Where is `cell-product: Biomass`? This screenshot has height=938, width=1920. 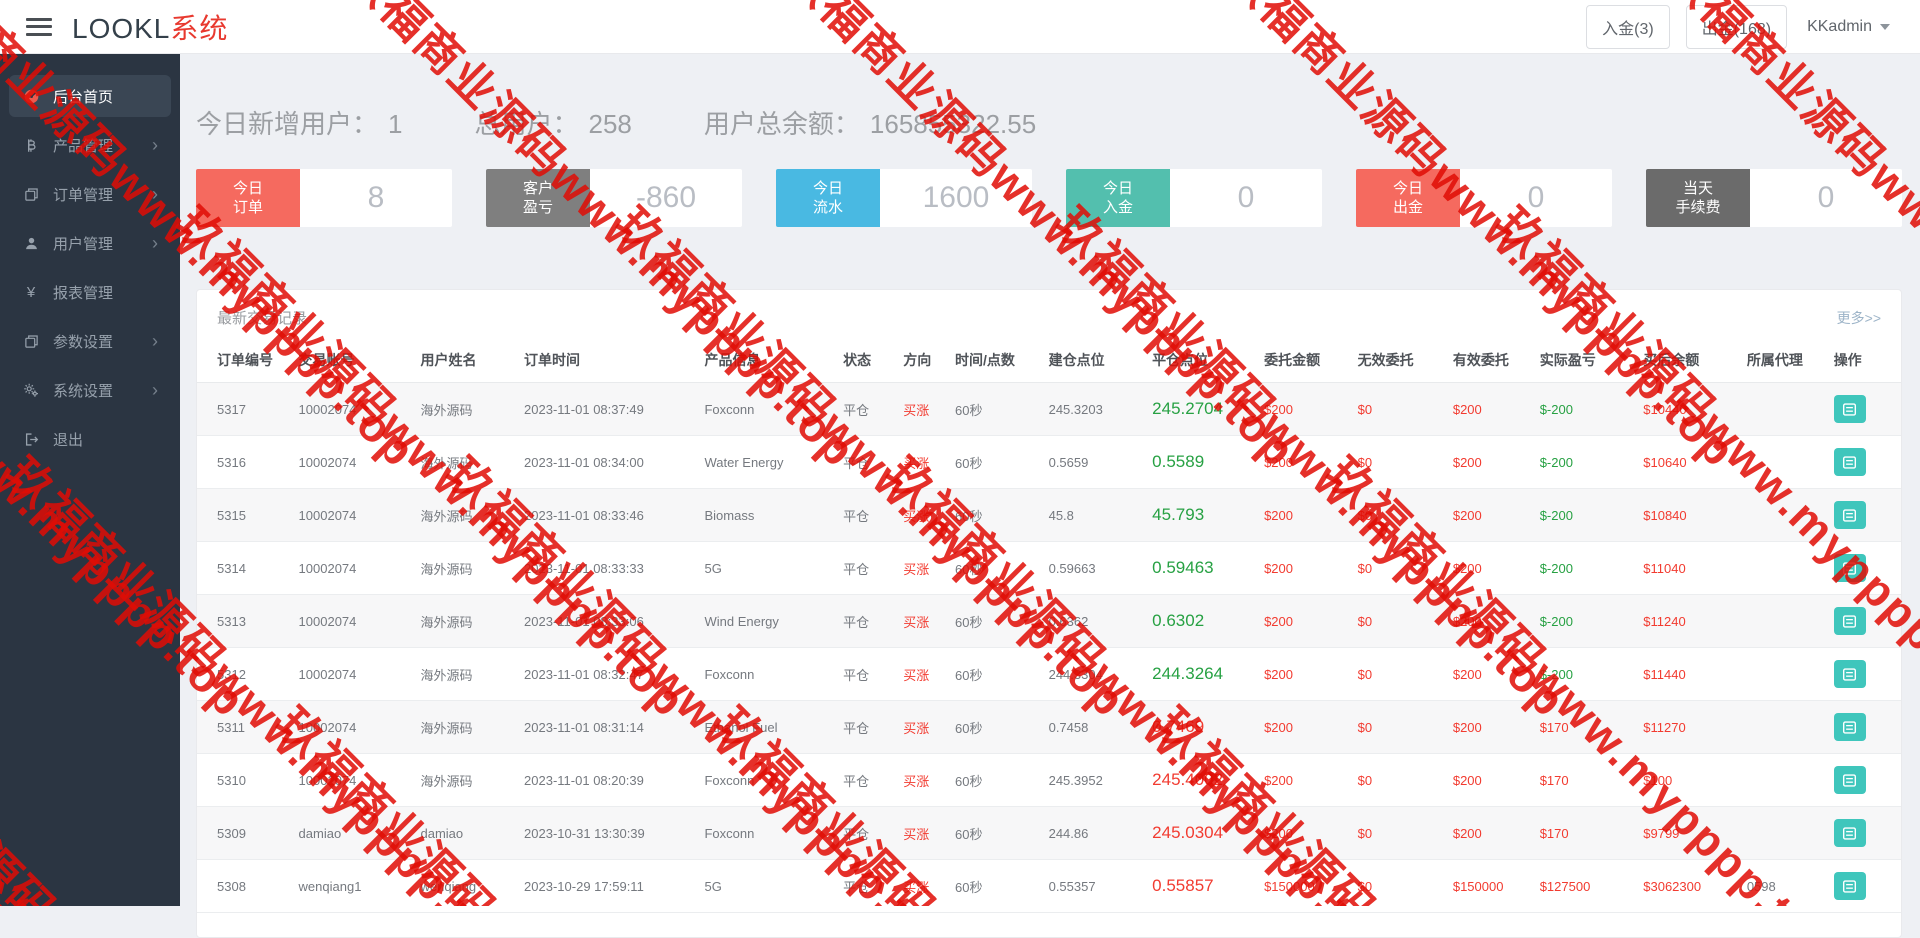 cell-product: Biomass is located at coordinates (766, 515).